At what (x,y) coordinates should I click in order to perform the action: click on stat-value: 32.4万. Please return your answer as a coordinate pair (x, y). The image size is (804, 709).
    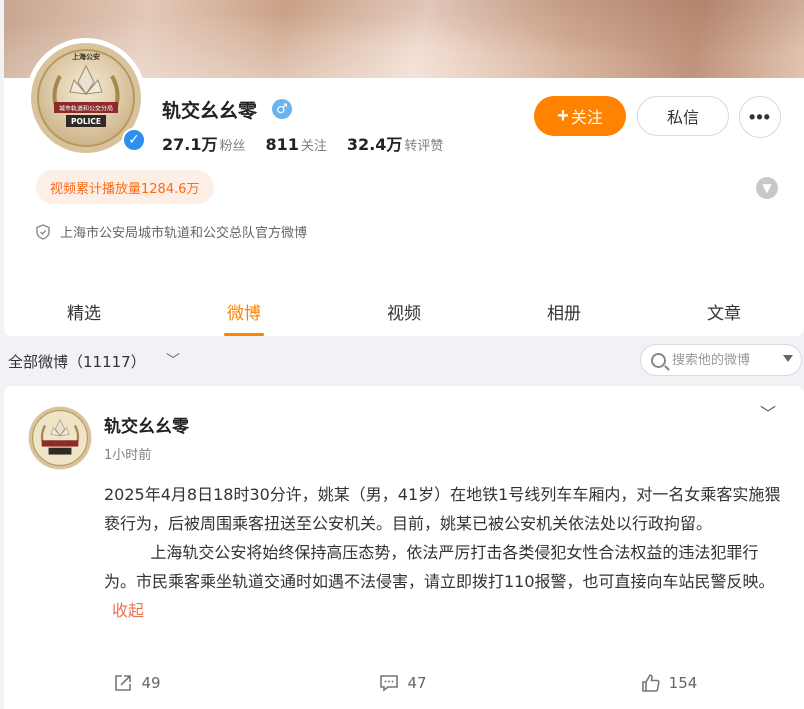
    Looking at the image, I should click on (374, 144).